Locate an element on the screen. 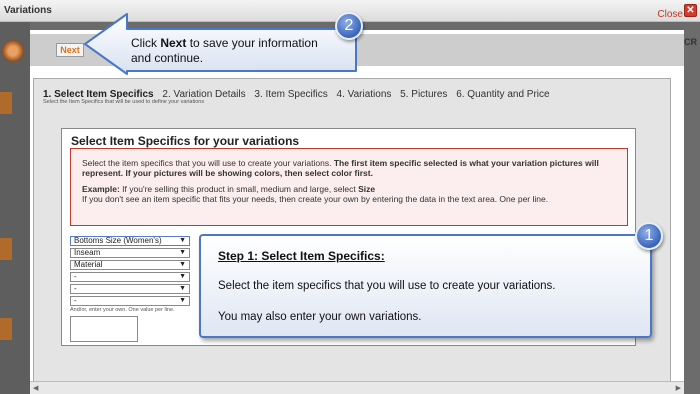 The height and width of the screenshot is (394, 700). item-specific-select-4: - ▼ is located at coordinates (130, 277).